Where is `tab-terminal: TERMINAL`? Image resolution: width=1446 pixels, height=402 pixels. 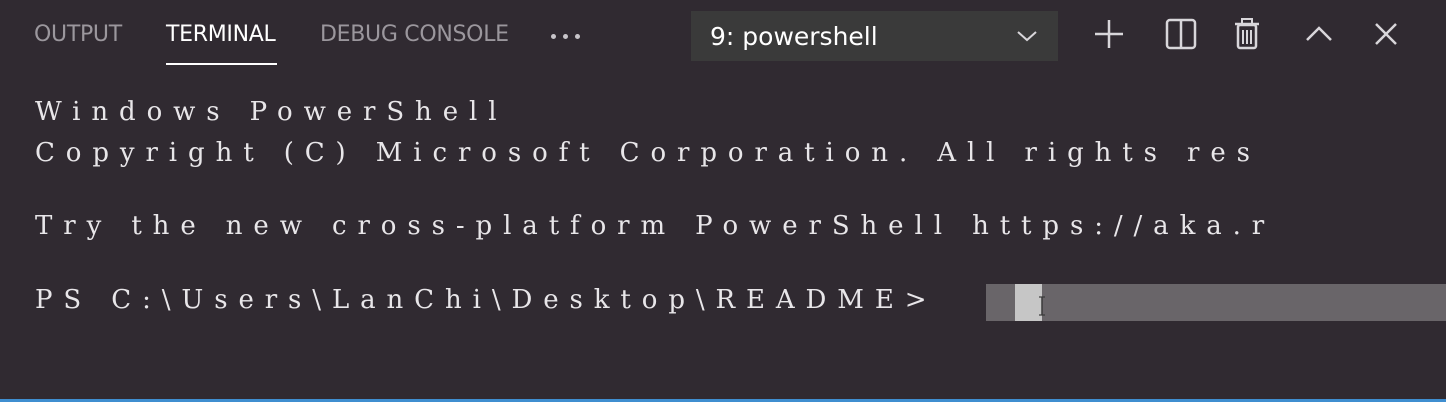
tab-terminal: TERMINAL is located at coordinates (221, 34).